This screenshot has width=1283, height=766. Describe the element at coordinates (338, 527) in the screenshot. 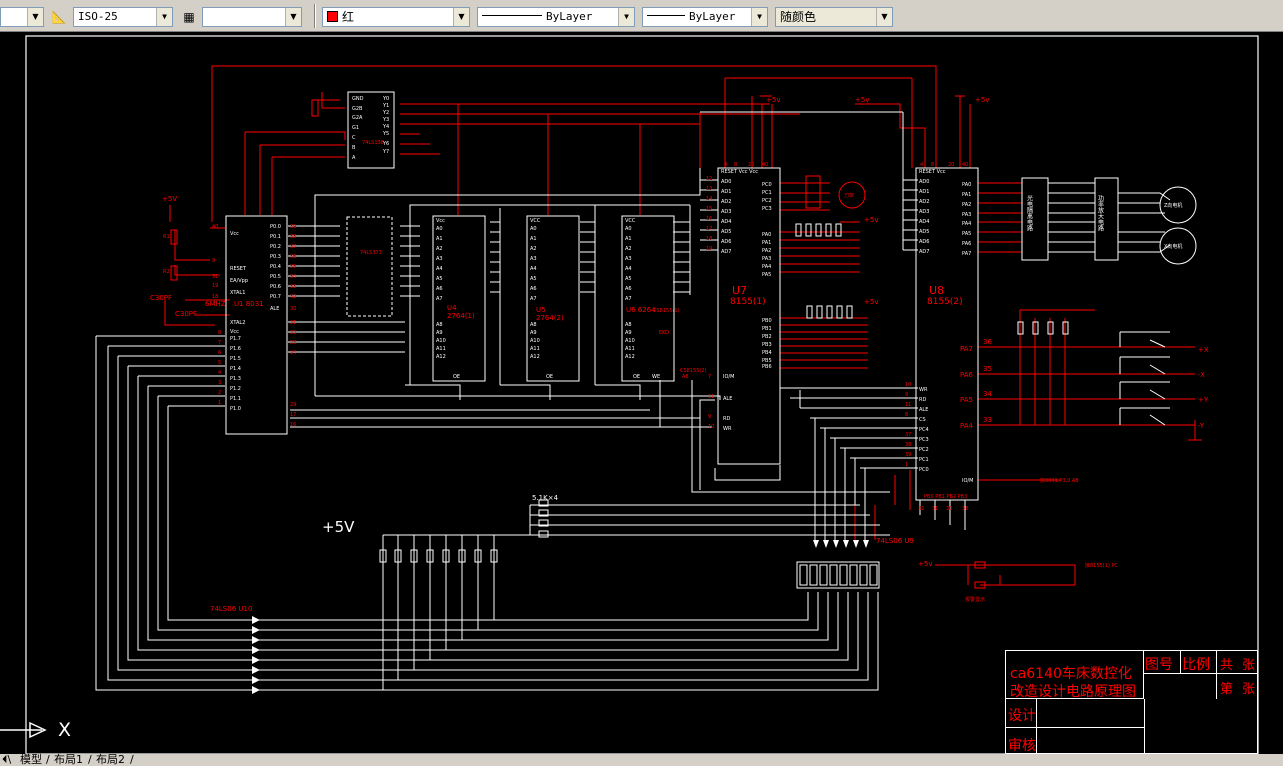

I see `plus5v-big-label: +5V` at that location.